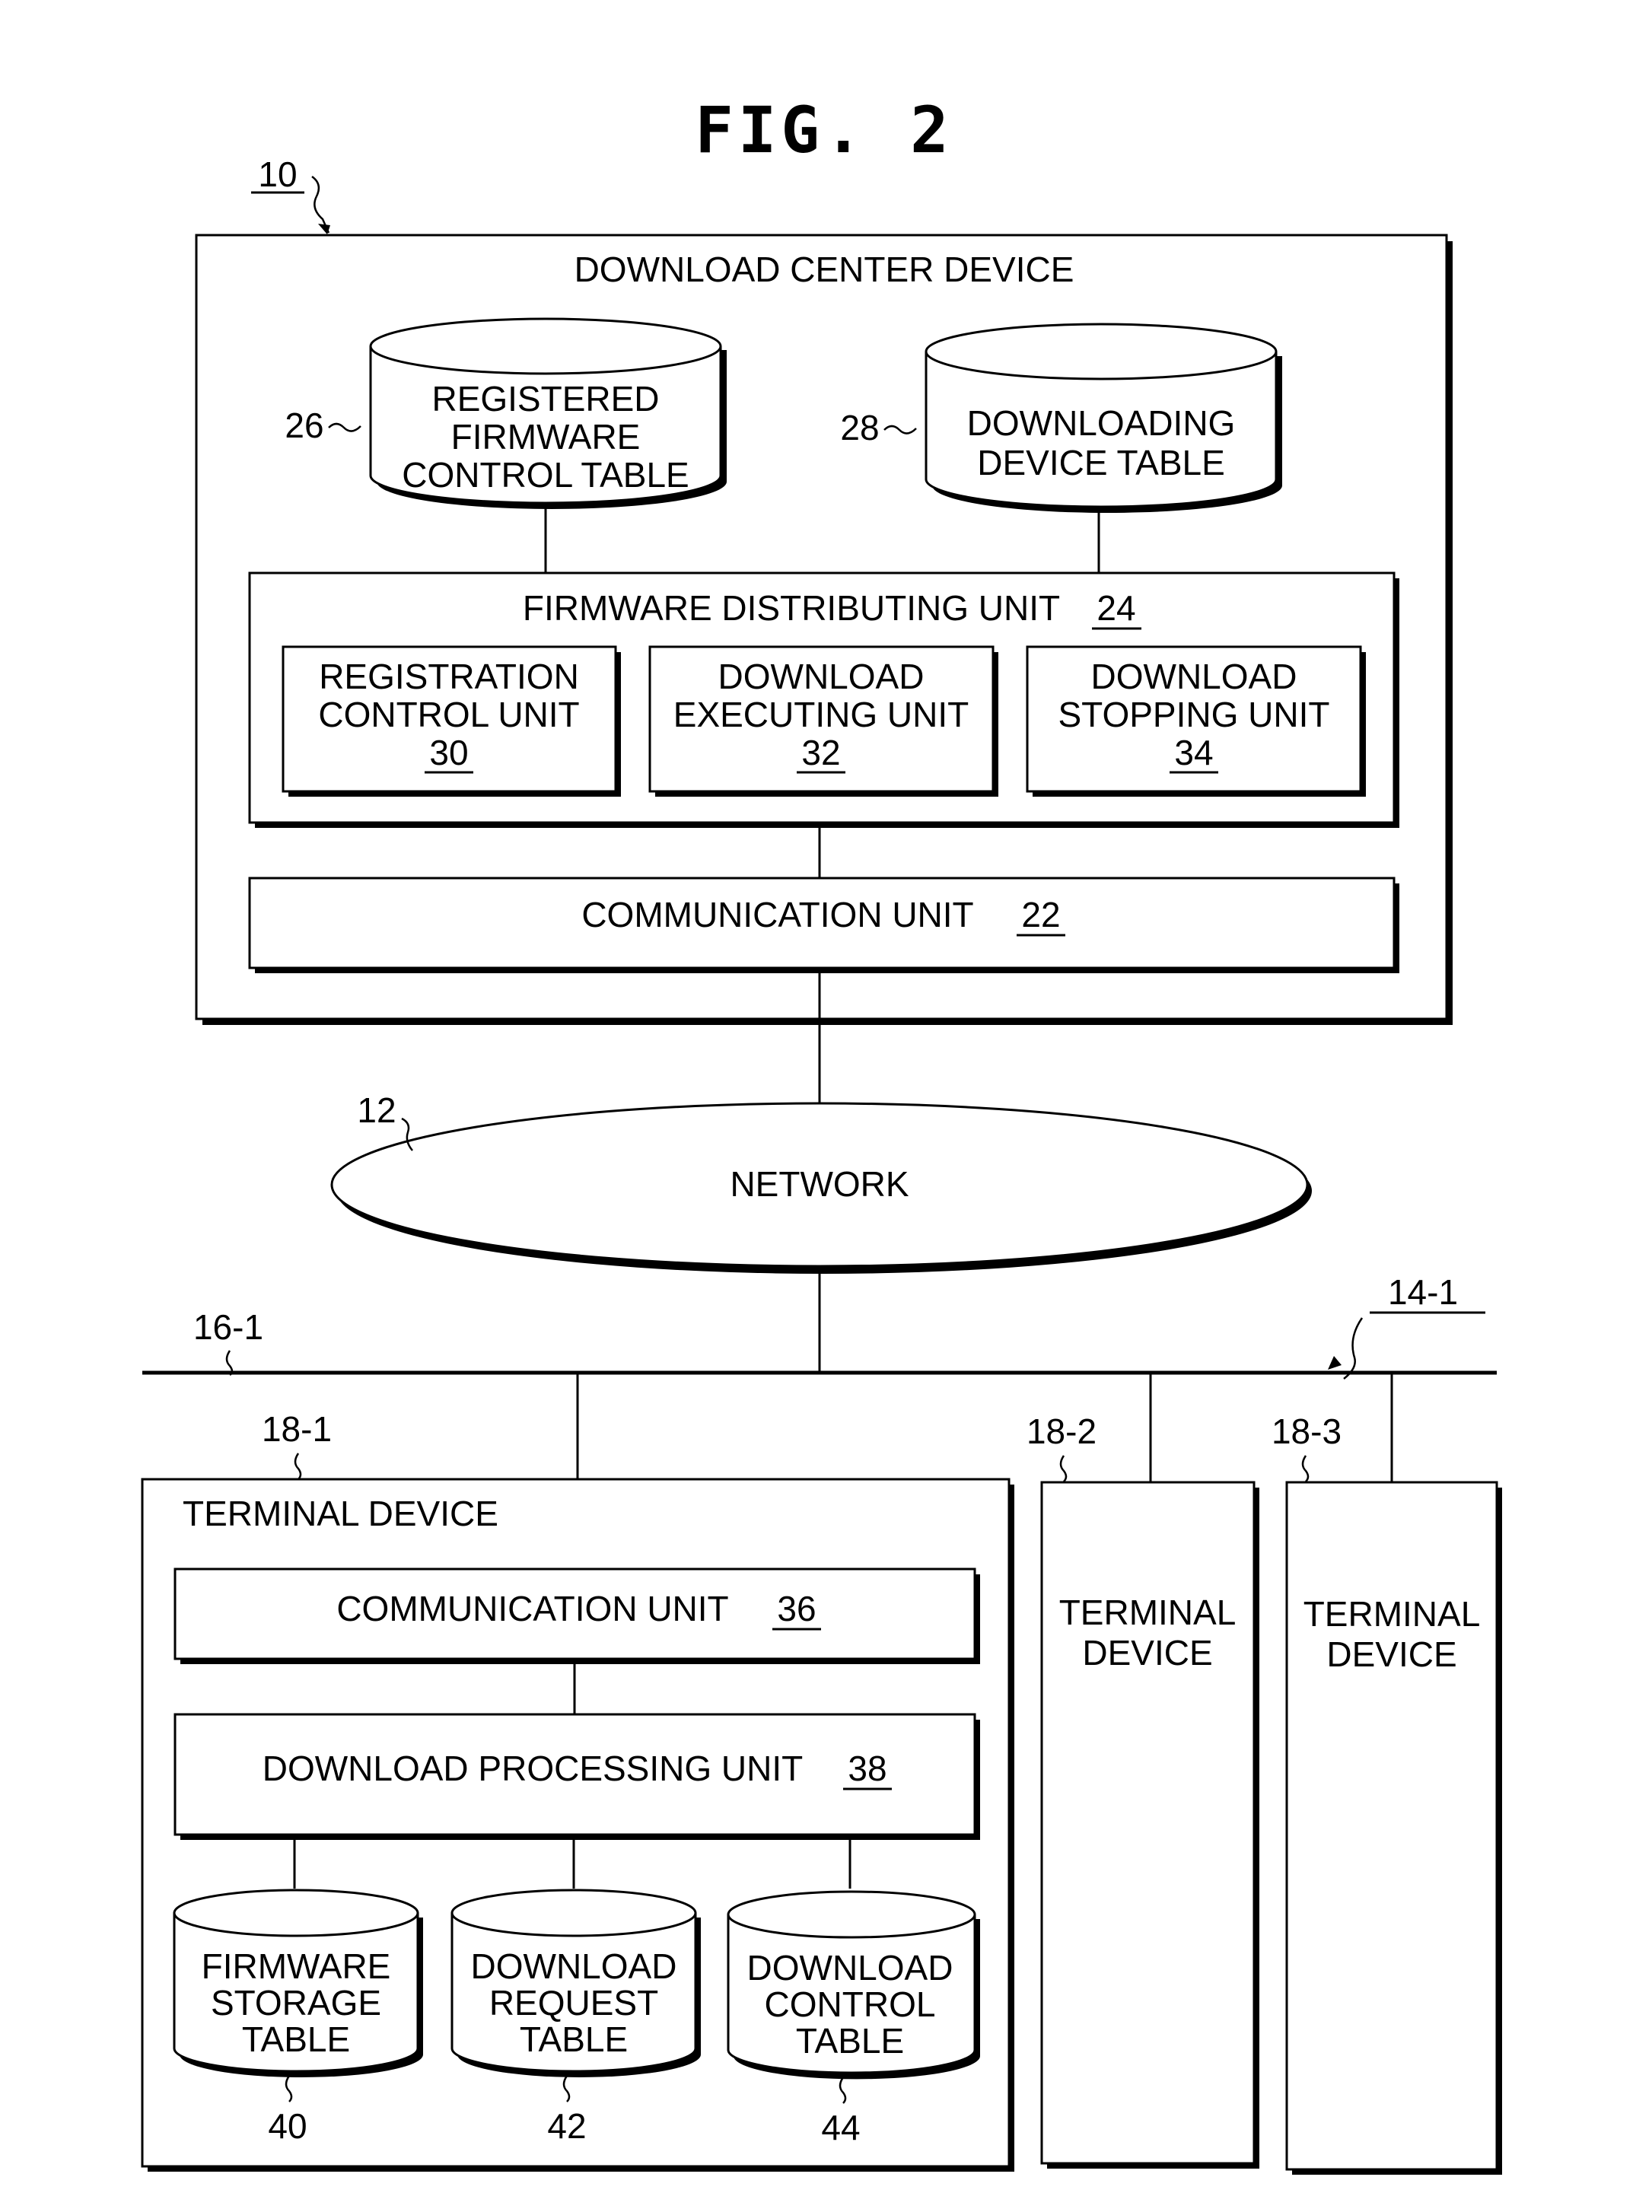 This screenshot has height=2212, width=1652. I want to click on unit30-line-1: REGISTRATION, so click(449, 676).